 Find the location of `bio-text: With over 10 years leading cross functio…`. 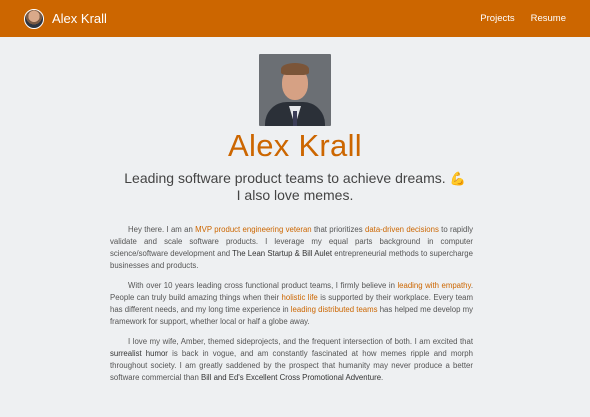

bio-text: With over 10 years leading cross functio… is located at coordinates (263, 285).